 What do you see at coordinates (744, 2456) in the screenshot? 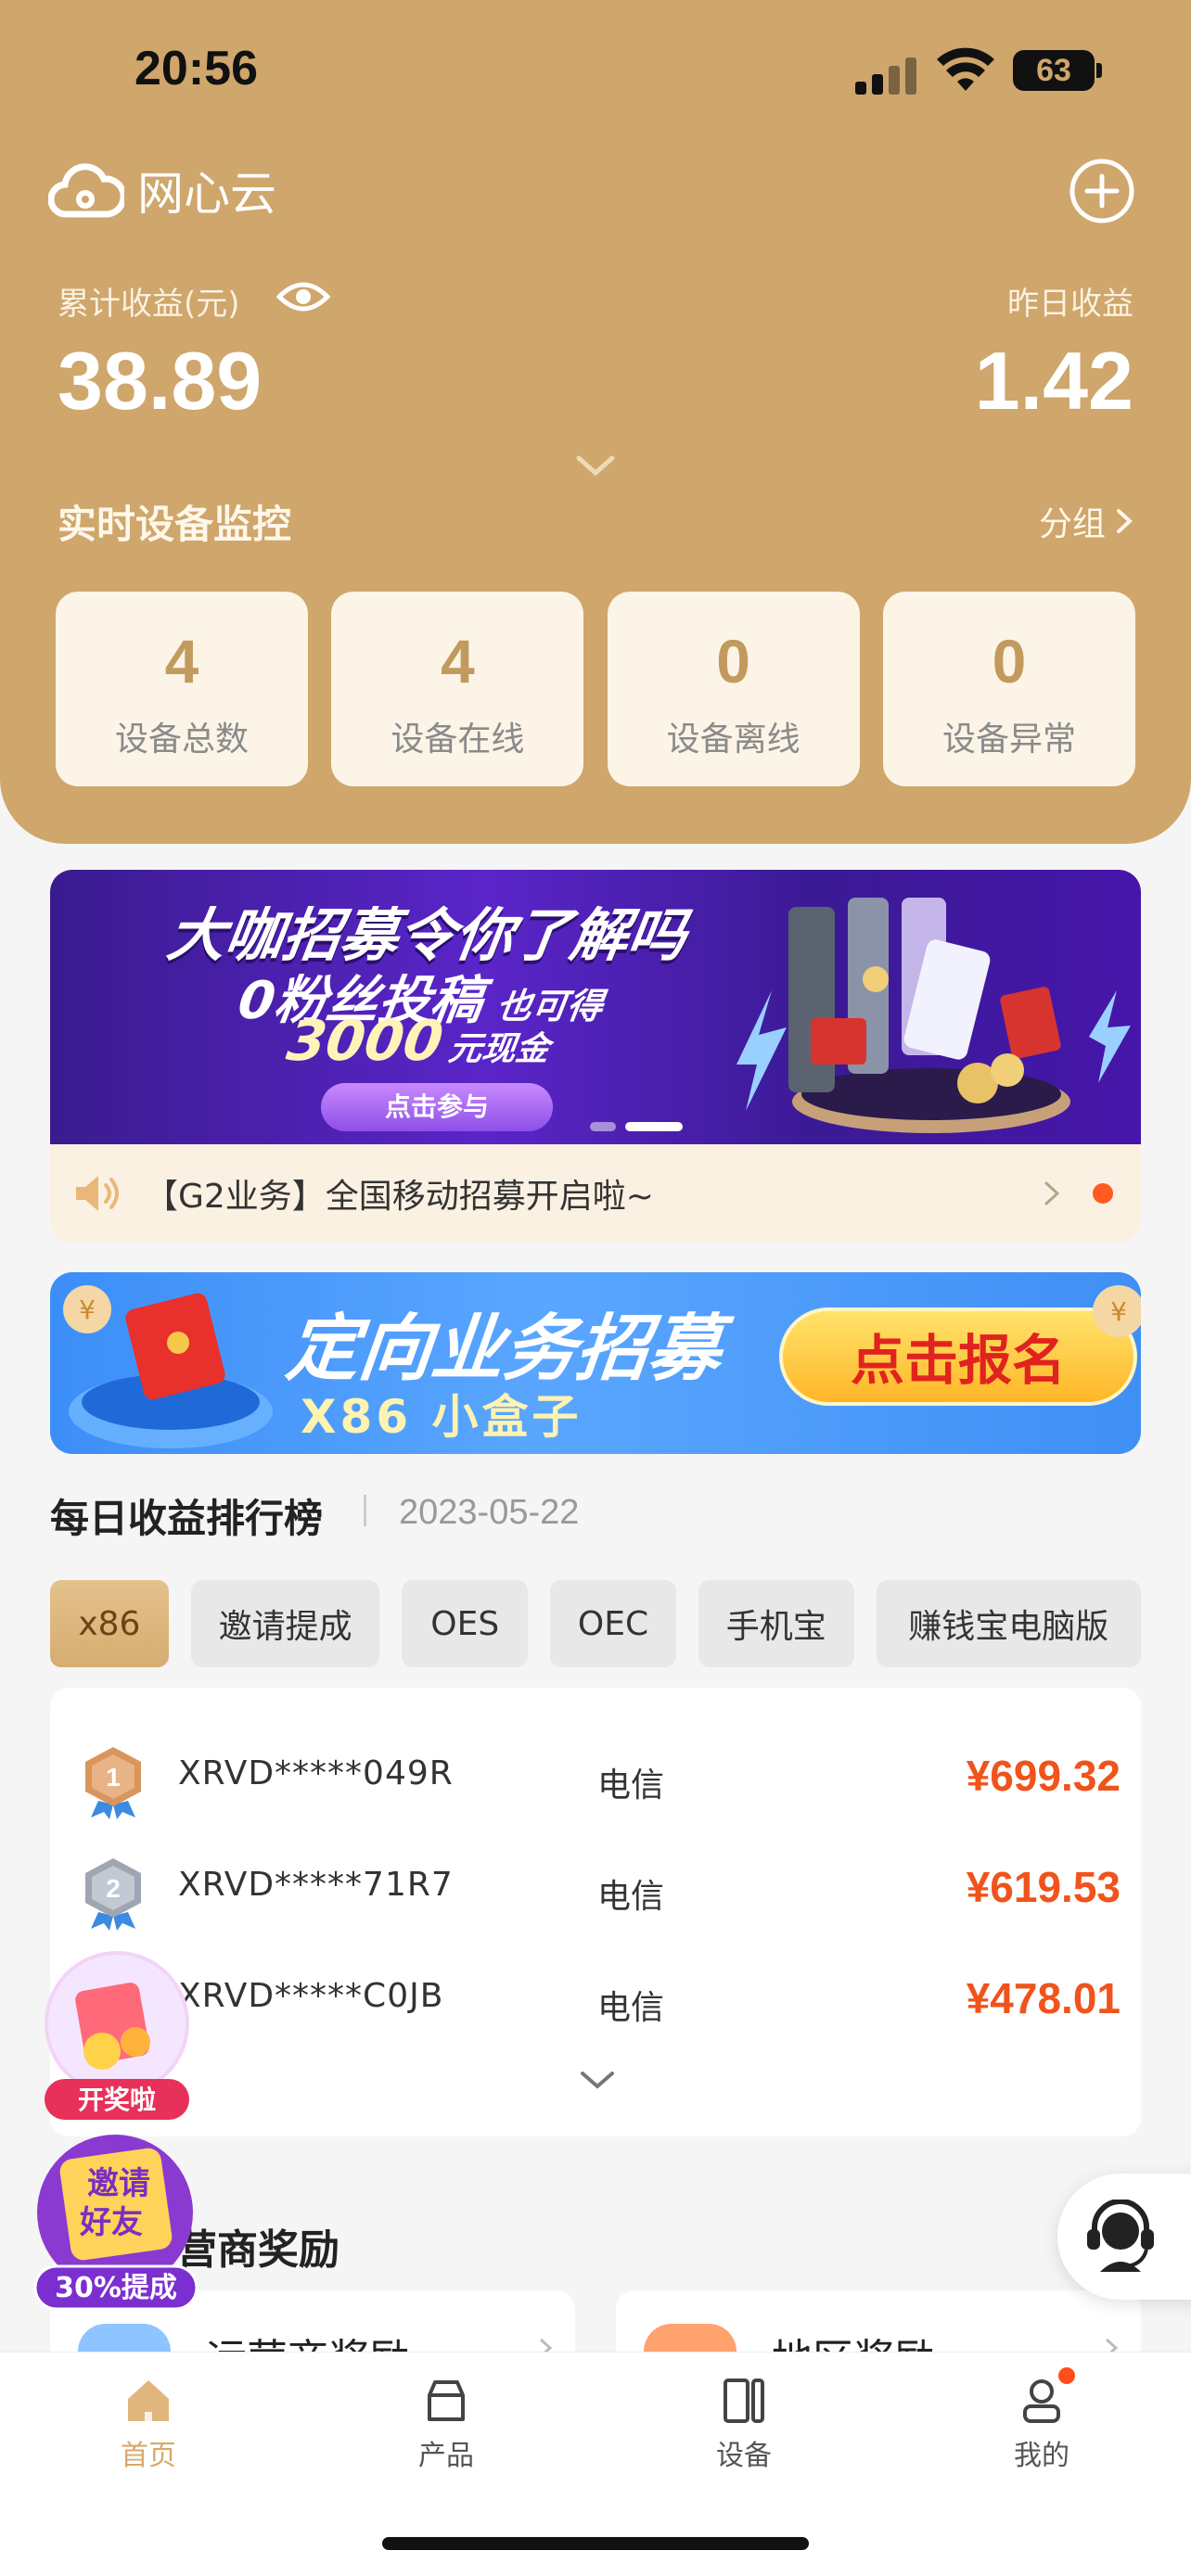
I see `nav-label: 设备` at bounding box center [744, 2456].